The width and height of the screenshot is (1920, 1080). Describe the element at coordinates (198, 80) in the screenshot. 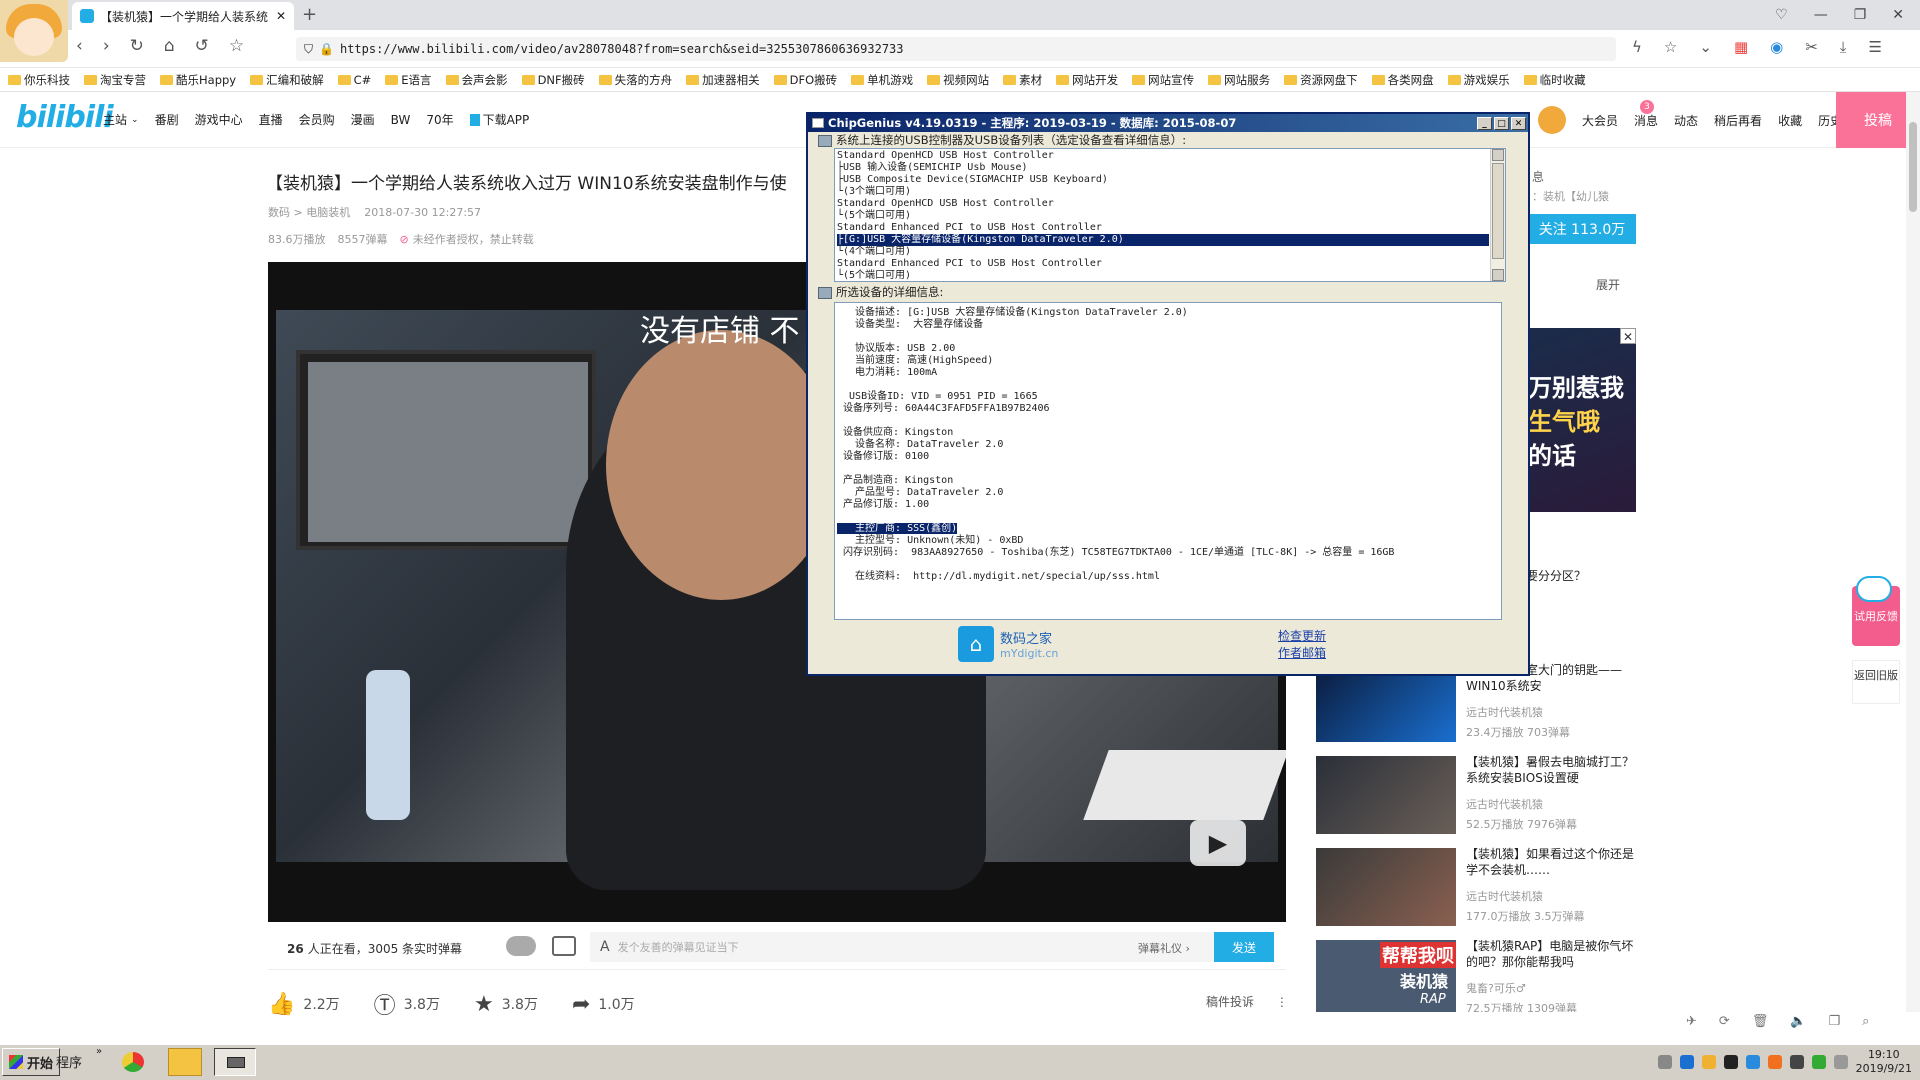

I see `bookmark-folder: 酷乐Happy` at that location.